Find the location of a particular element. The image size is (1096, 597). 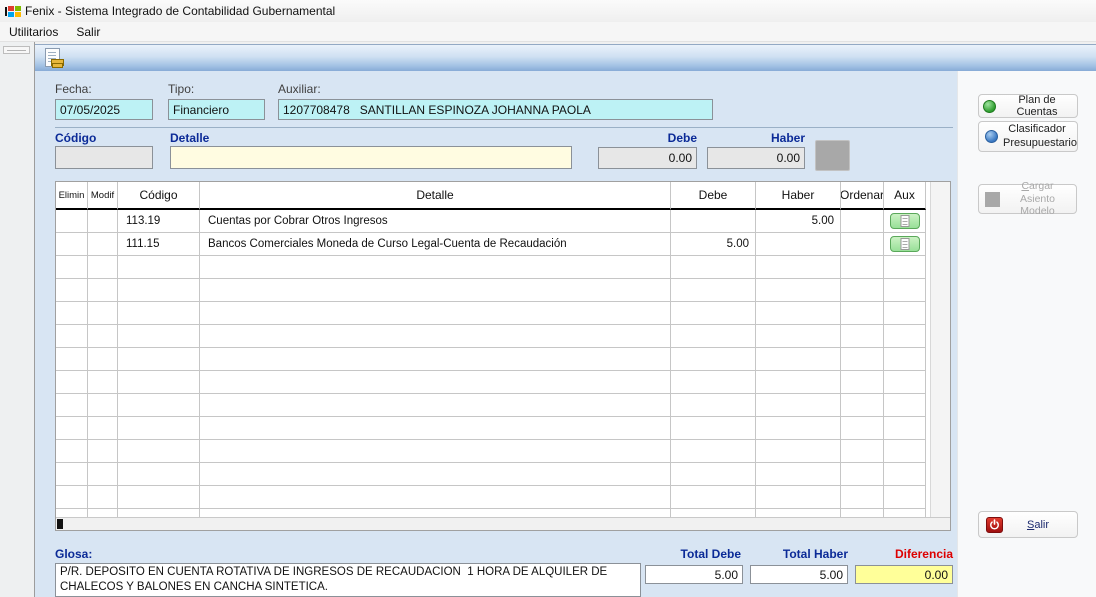

menu-salir: Salir is located at coordinates (88, 32).